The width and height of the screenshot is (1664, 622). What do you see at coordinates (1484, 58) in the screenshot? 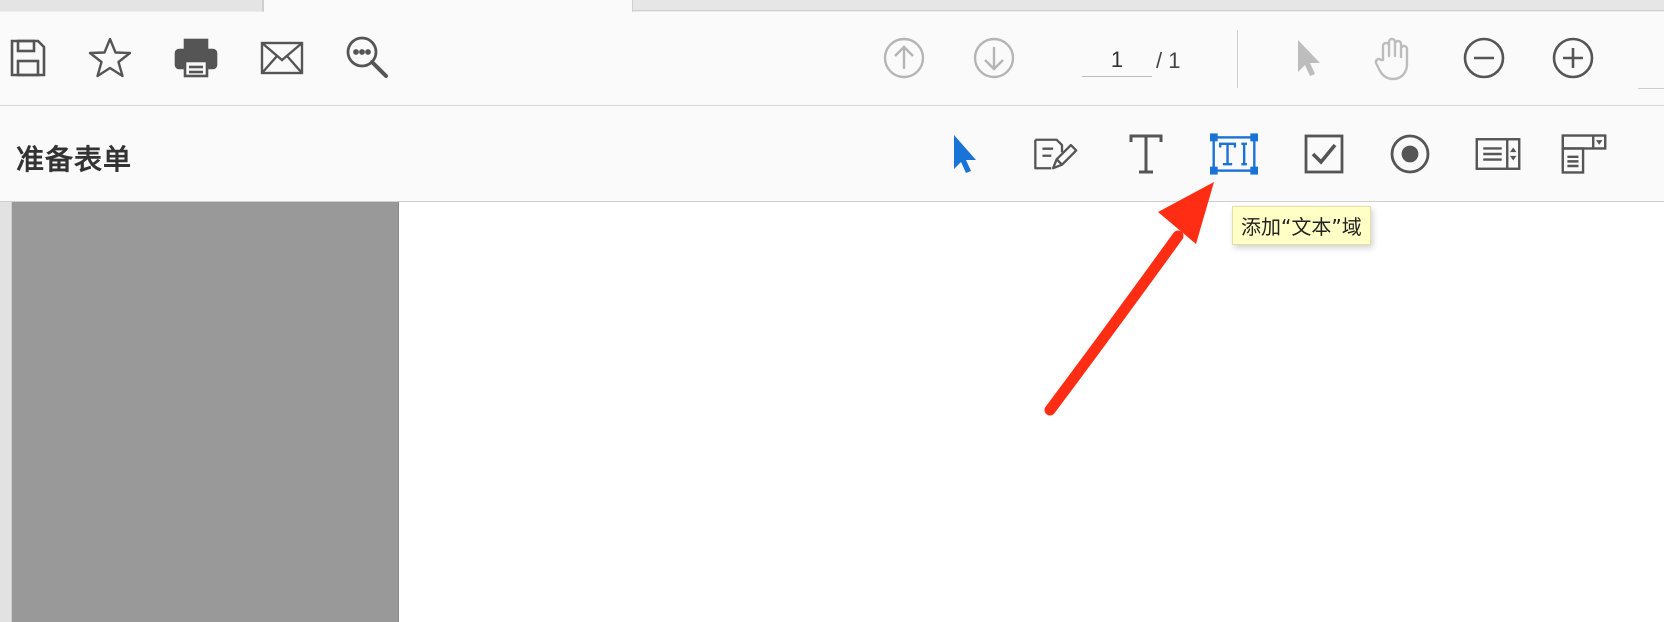
I see `zoom-out-icon` at bounding box center [1484, 58].